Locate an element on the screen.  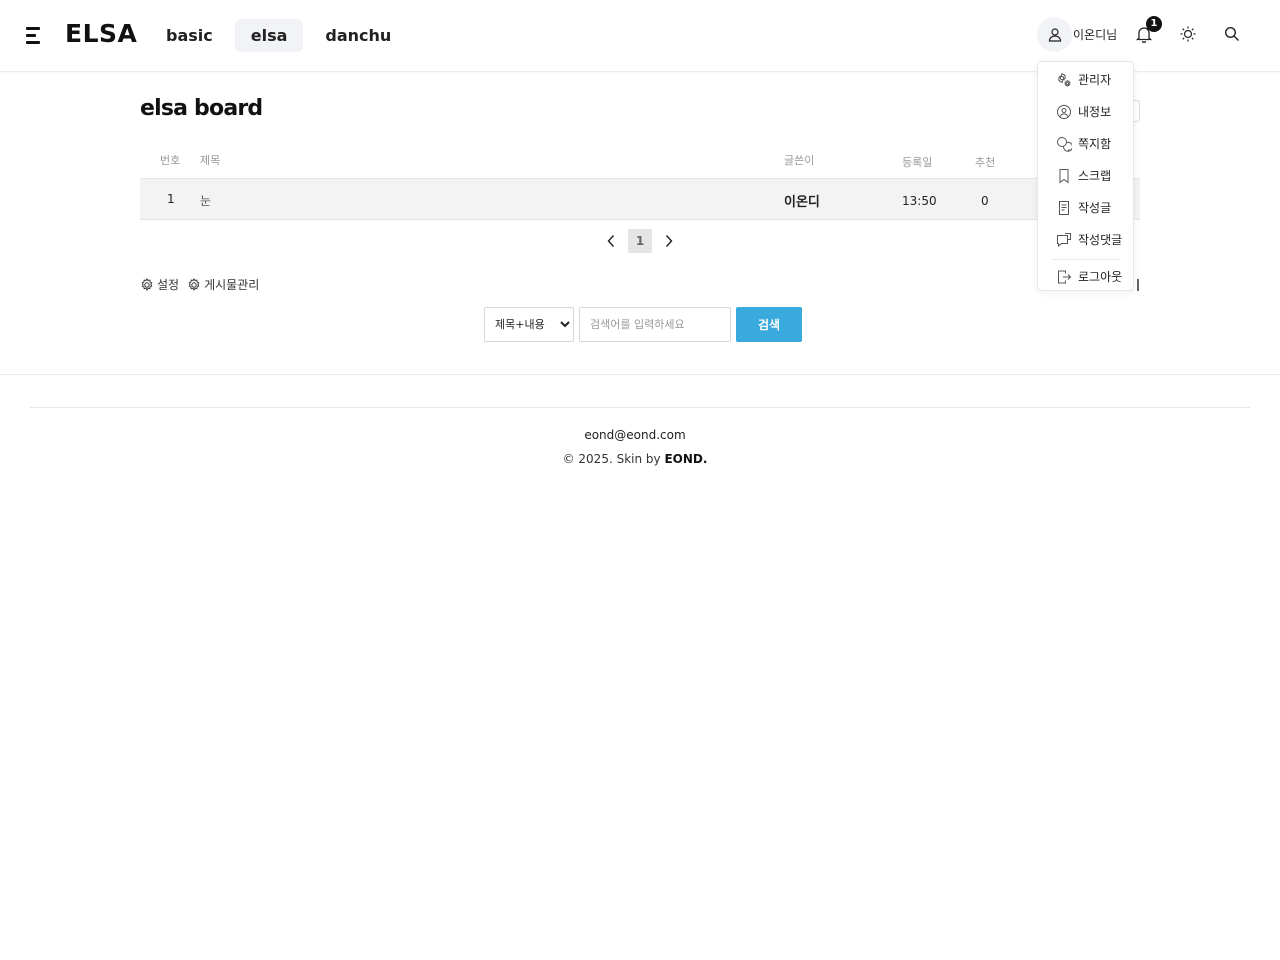
dropdown-item-scrap: 스크랩 is located at coordinates (1083, 175).